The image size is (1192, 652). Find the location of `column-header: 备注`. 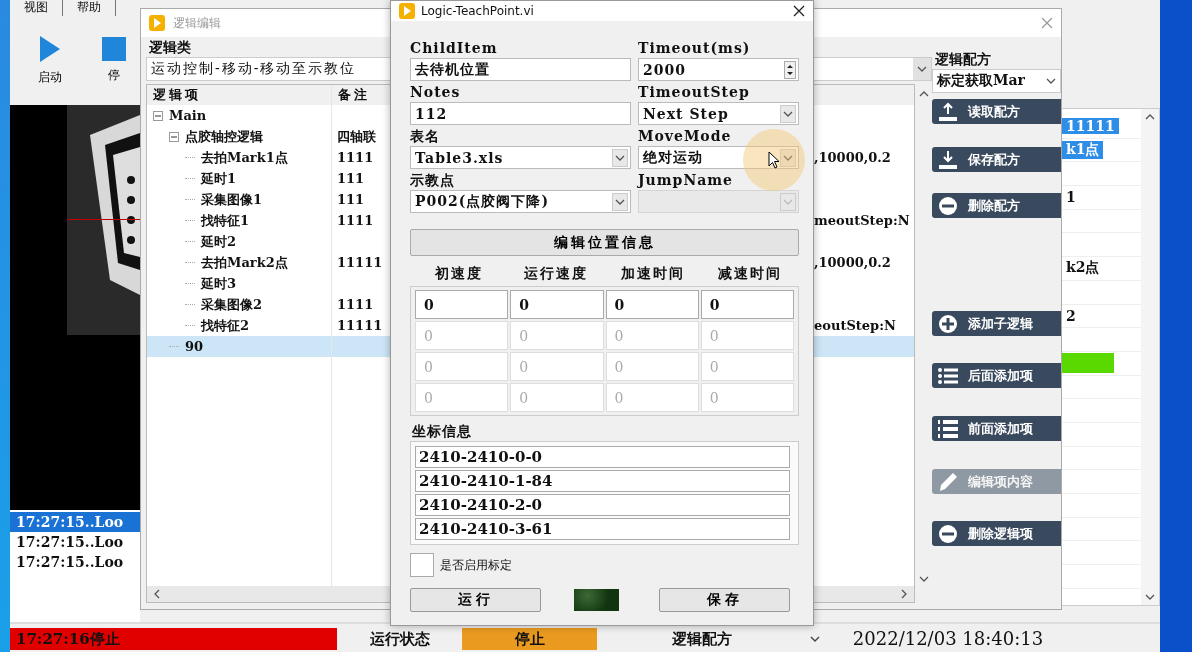

column-header: 备注 is located at coordinates (354, 95).